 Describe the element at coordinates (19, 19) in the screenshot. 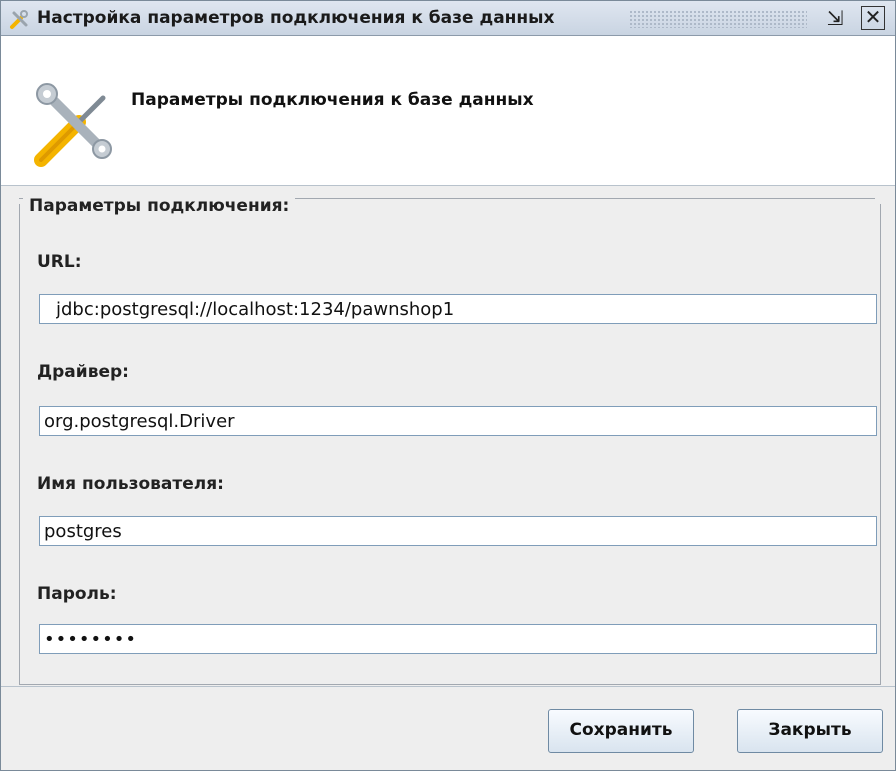

I see `tools-icon` at that location.